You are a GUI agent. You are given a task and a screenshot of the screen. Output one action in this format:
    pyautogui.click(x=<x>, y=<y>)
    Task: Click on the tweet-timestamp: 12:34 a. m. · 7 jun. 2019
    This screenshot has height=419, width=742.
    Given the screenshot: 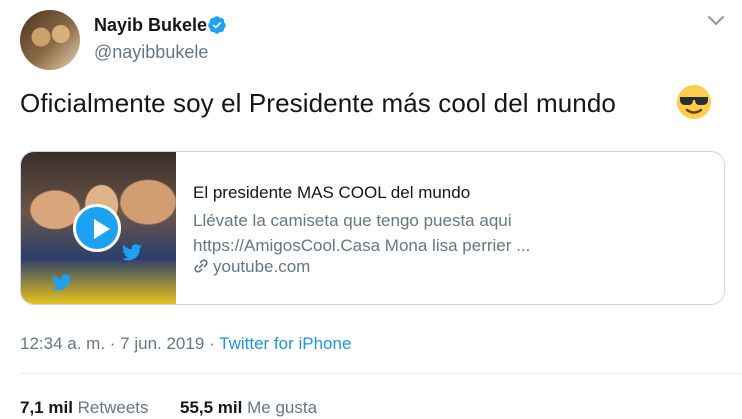 What is the action you would take?
    pyautogui.click(x=112, y=343)
    